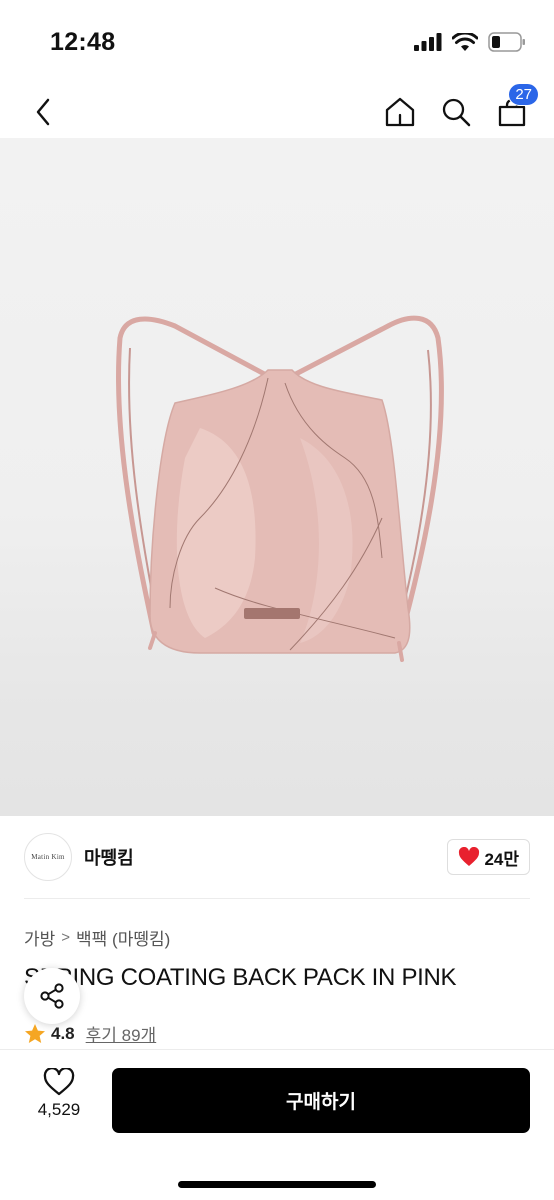 Image resolution: width=554 pixels, height=1200 pixels. Describe the element at coordinates (501, 859) in the screenshot. I see `brand-like-count: 24만` at that location.